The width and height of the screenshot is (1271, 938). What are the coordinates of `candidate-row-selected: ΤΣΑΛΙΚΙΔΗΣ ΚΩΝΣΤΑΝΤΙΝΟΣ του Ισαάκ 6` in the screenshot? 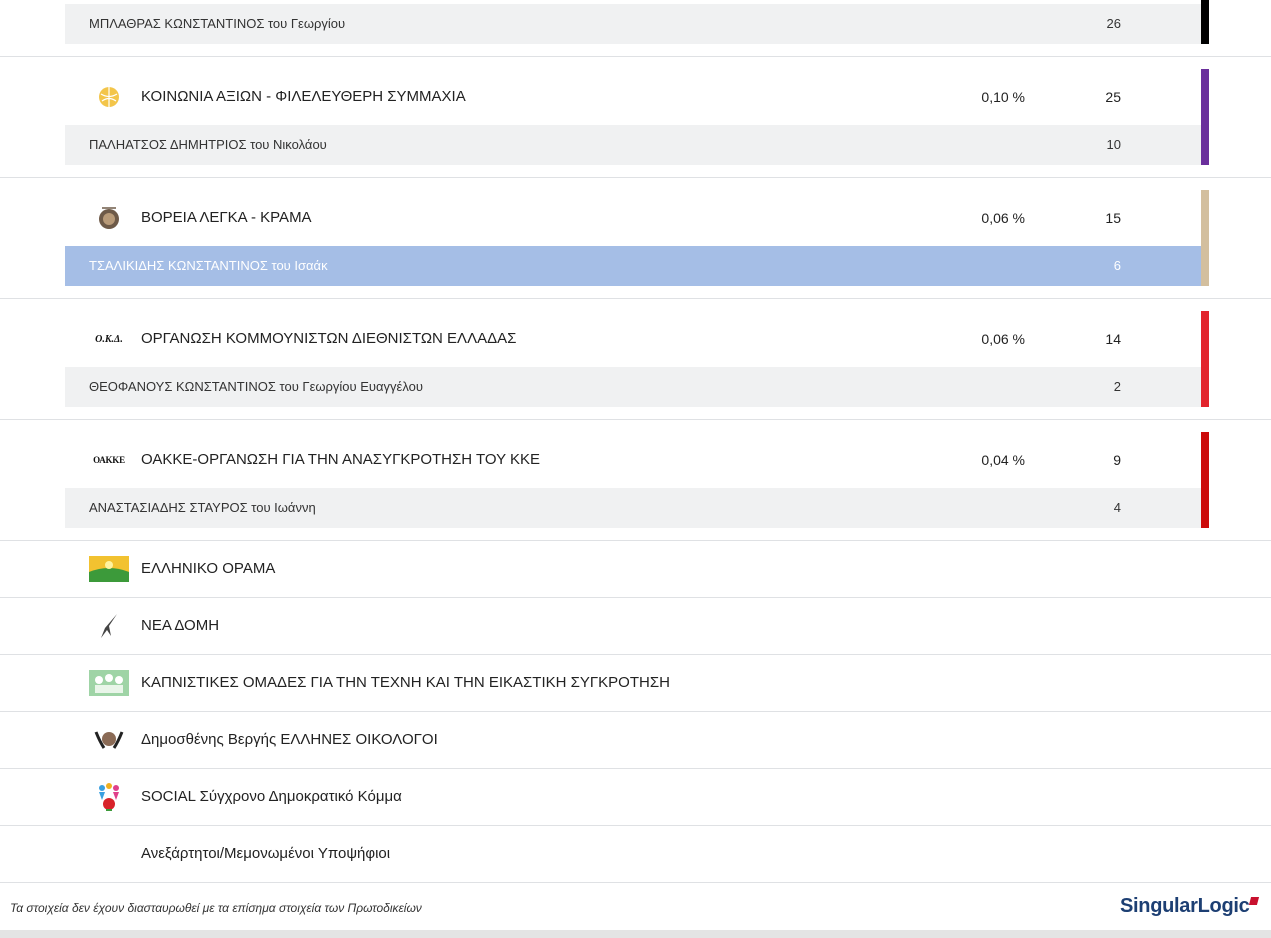 It's located at (633, 266).